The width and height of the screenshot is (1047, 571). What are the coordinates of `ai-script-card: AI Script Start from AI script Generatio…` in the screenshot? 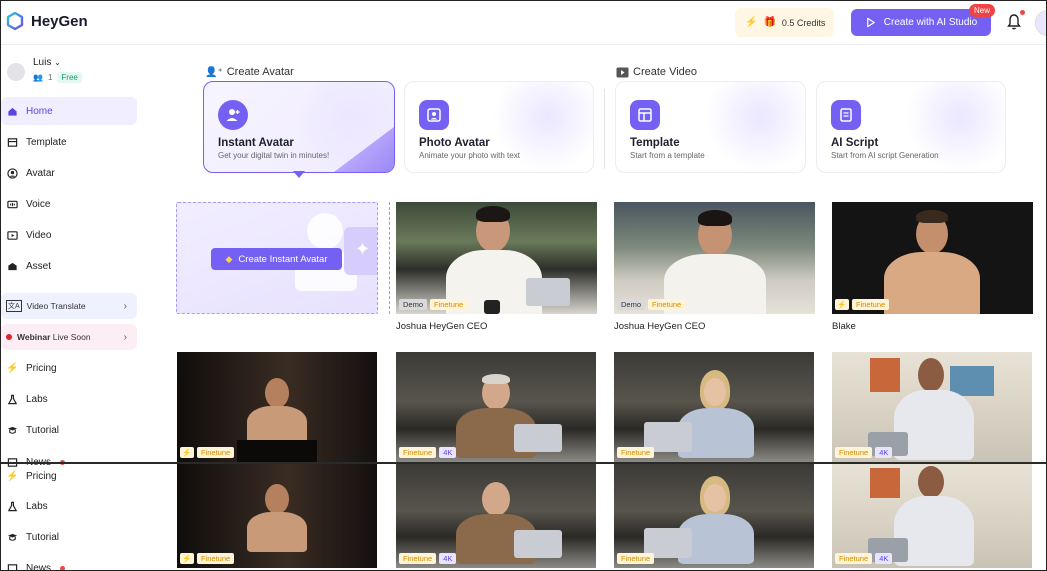 It's located at (911, 127).